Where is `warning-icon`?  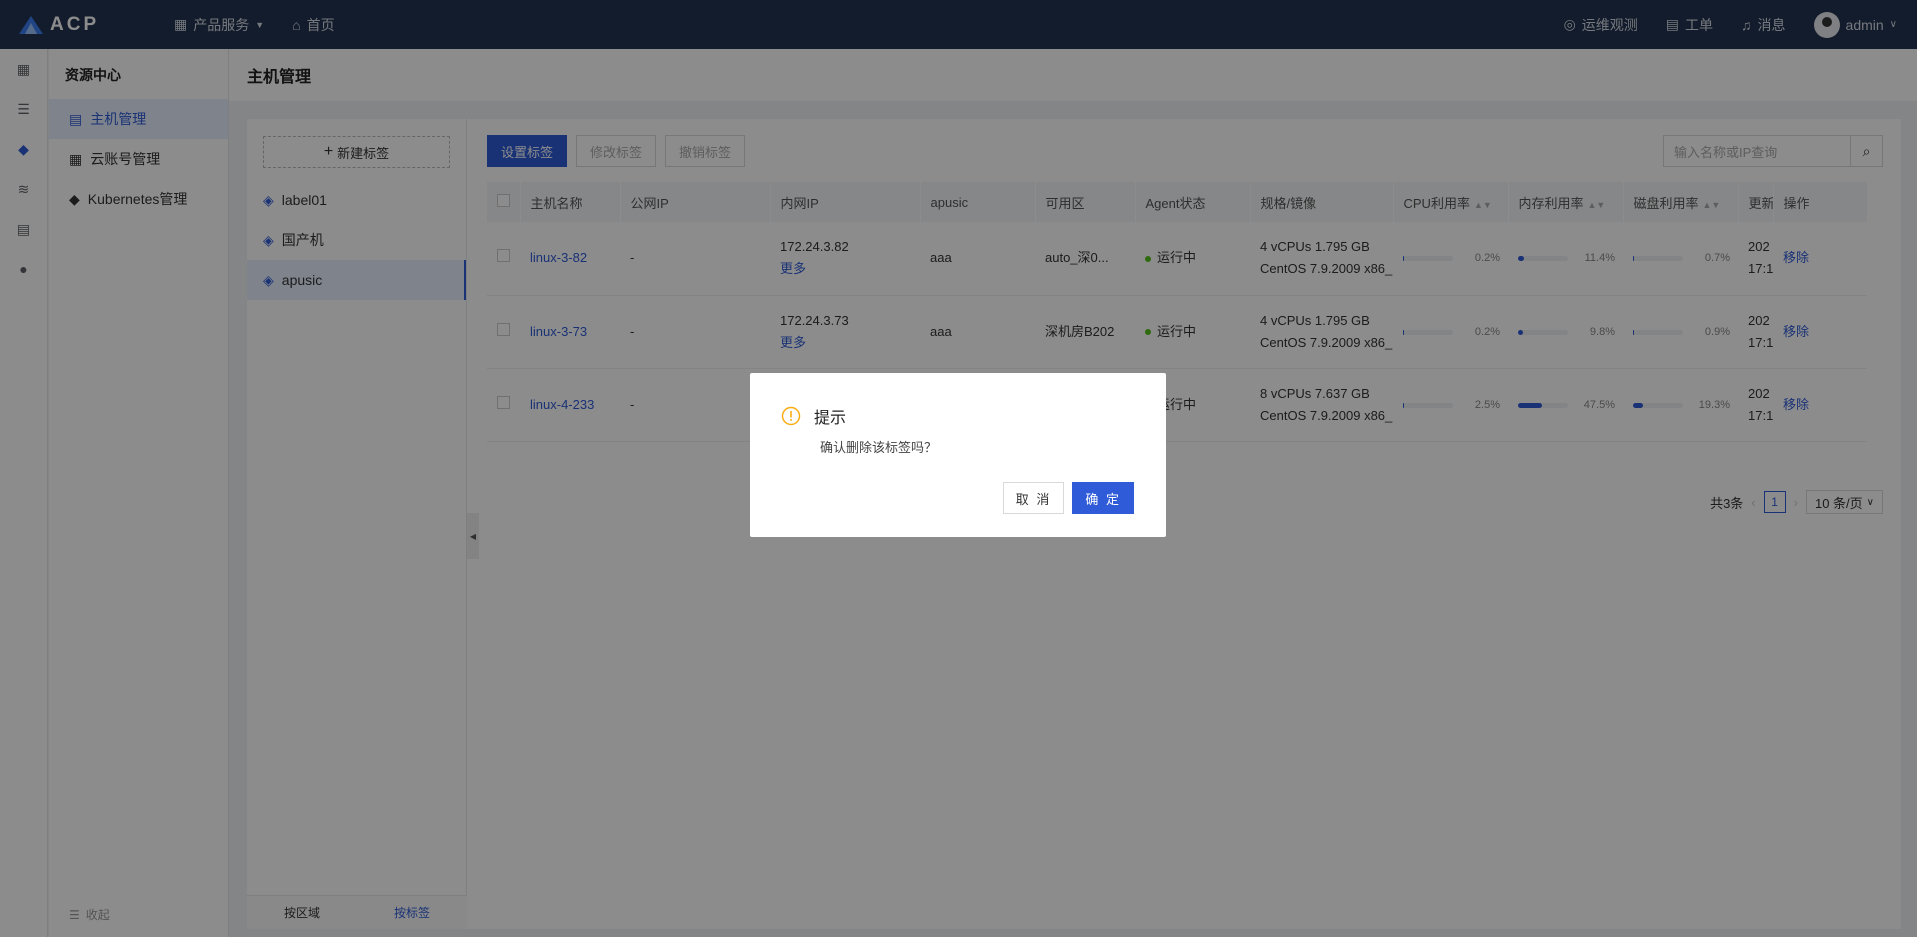 warning-icon is located at coordinates (791, 416).